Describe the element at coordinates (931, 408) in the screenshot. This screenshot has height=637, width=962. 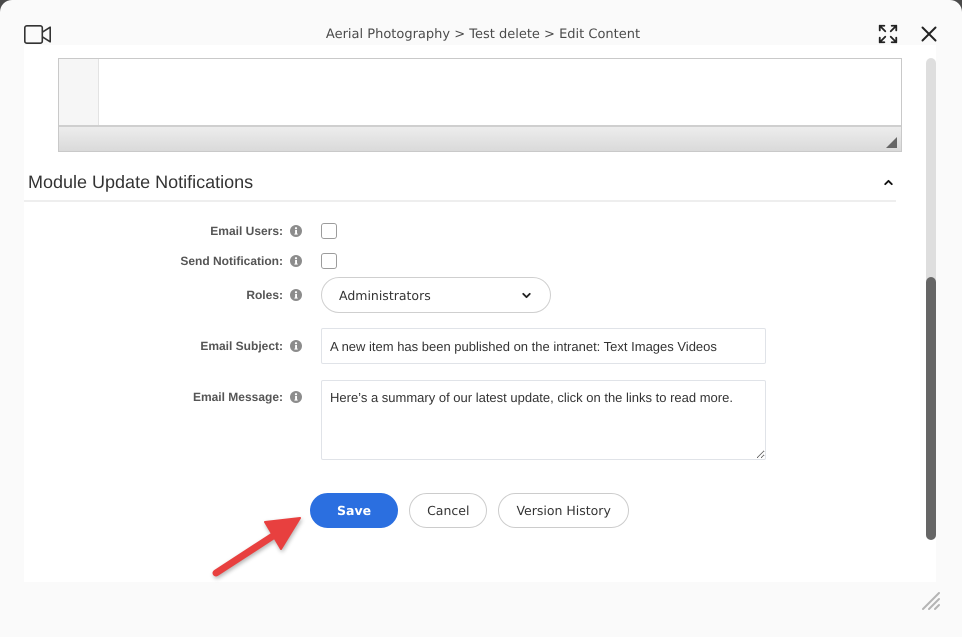
I see `scrollbar-thumb` at that location.